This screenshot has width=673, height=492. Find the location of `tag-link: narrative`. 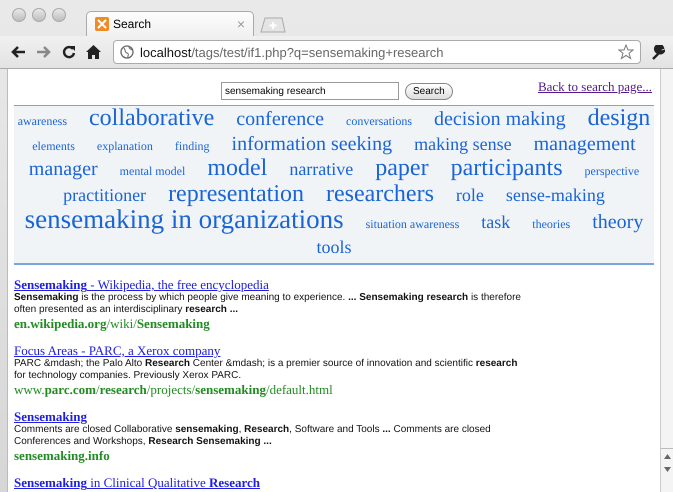

tag-link: narrative is located at coordinates (321, 169).